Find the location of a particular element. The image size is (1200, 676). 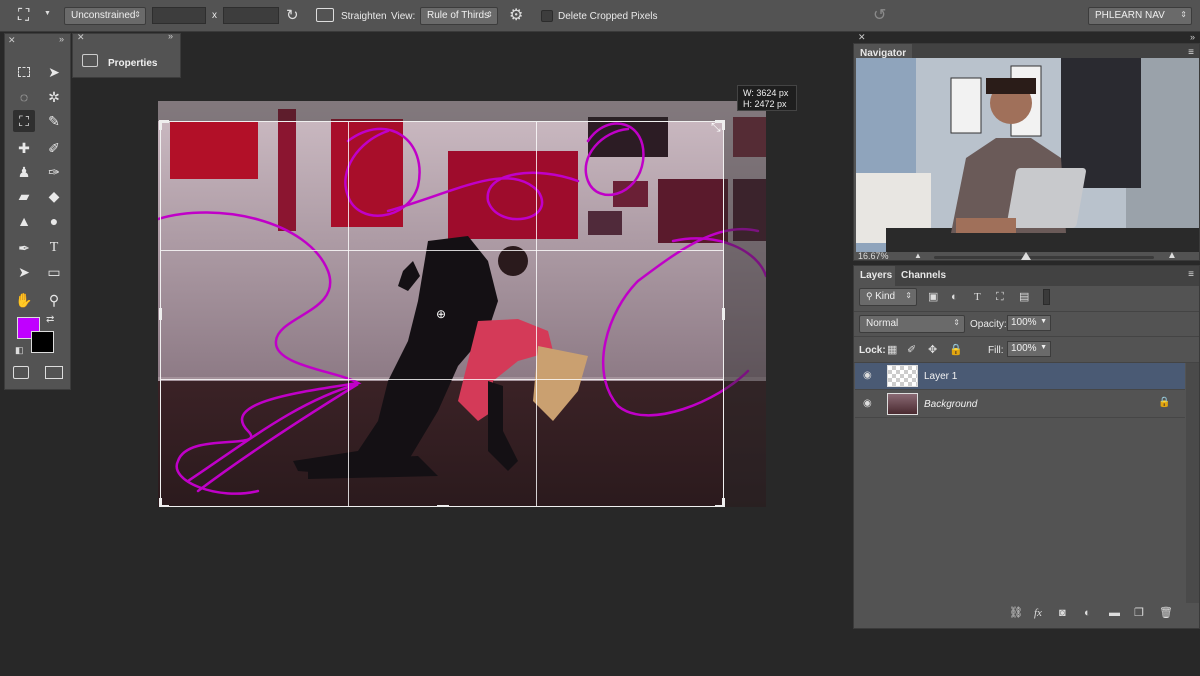

filter-pixel-icon: ▣ is located at coordinates (933, 297).